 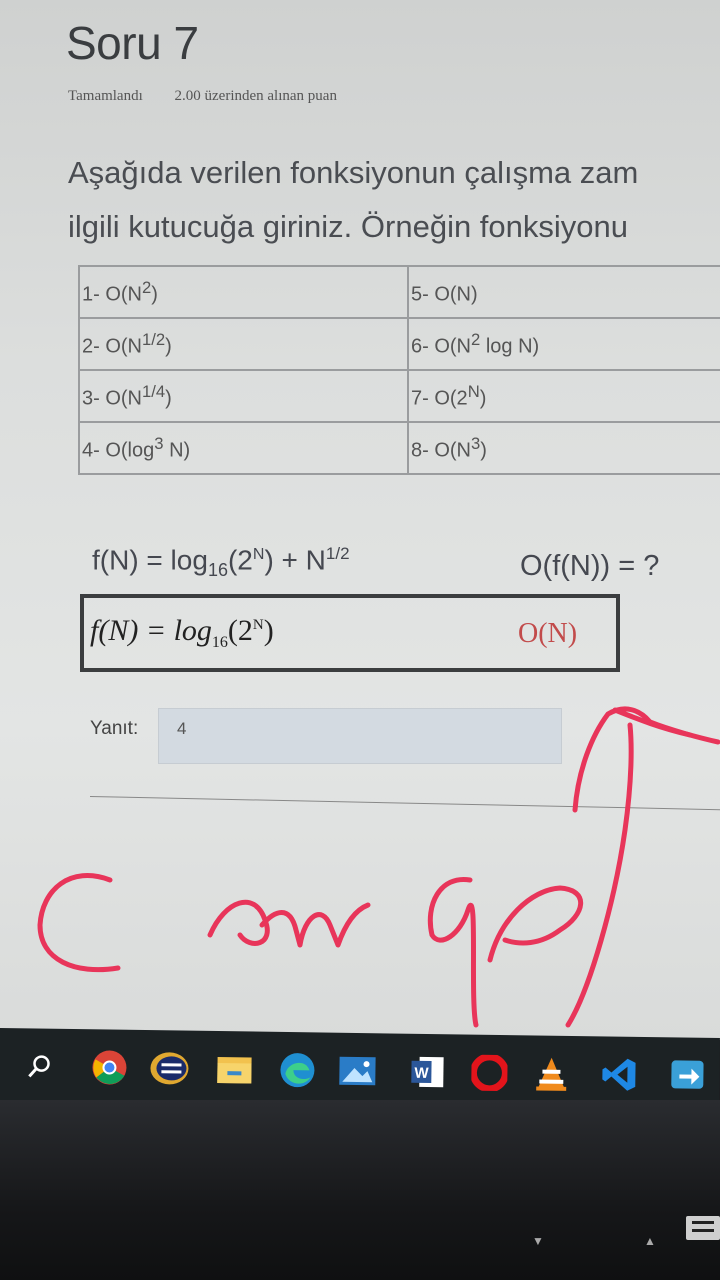 What do you see at coordinates (109, 1067) in the screenshot?
I see `chrome-icon` at bounding box center [109, 1067].